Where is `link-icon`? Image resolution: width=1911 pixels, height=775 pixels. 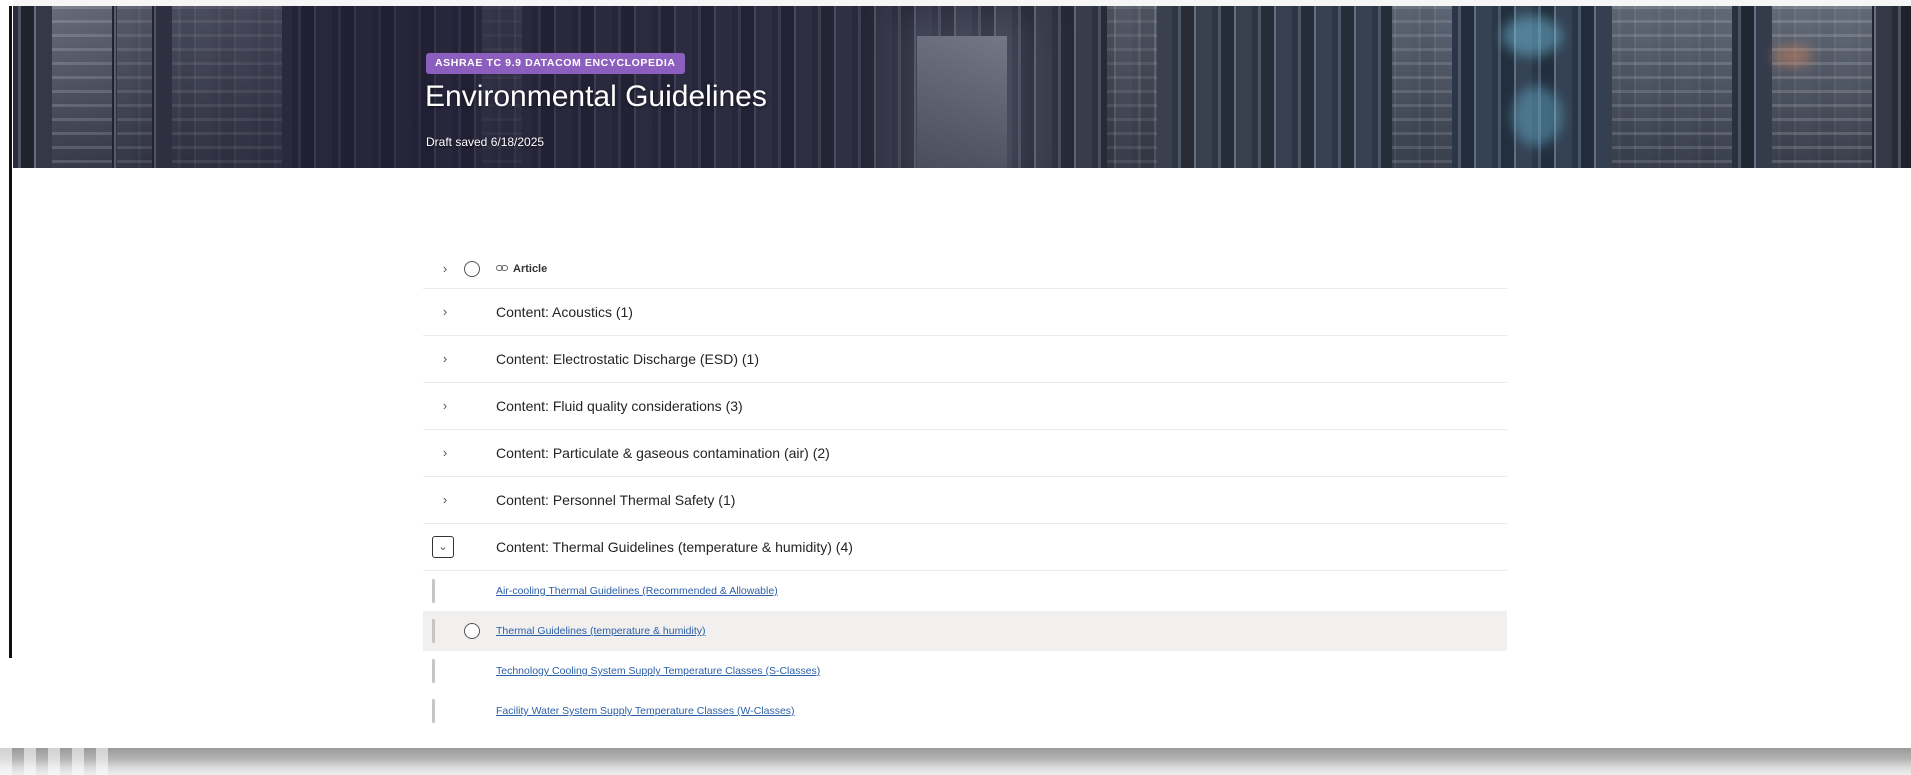 link-icon is located at coordinates (502, 268).